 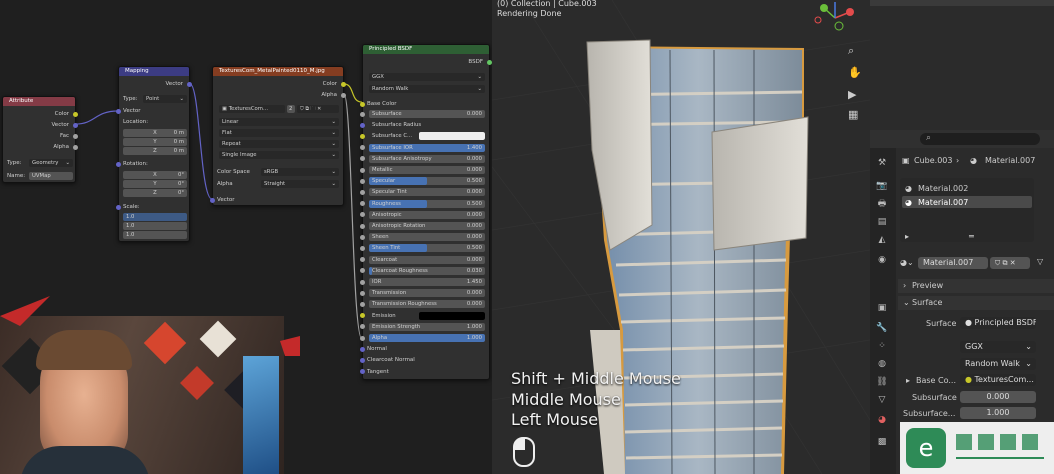 What do you see at coordinates (189, 84) in the screenshot?
I see `socket-vector-out` at bounding box center [189, 84].